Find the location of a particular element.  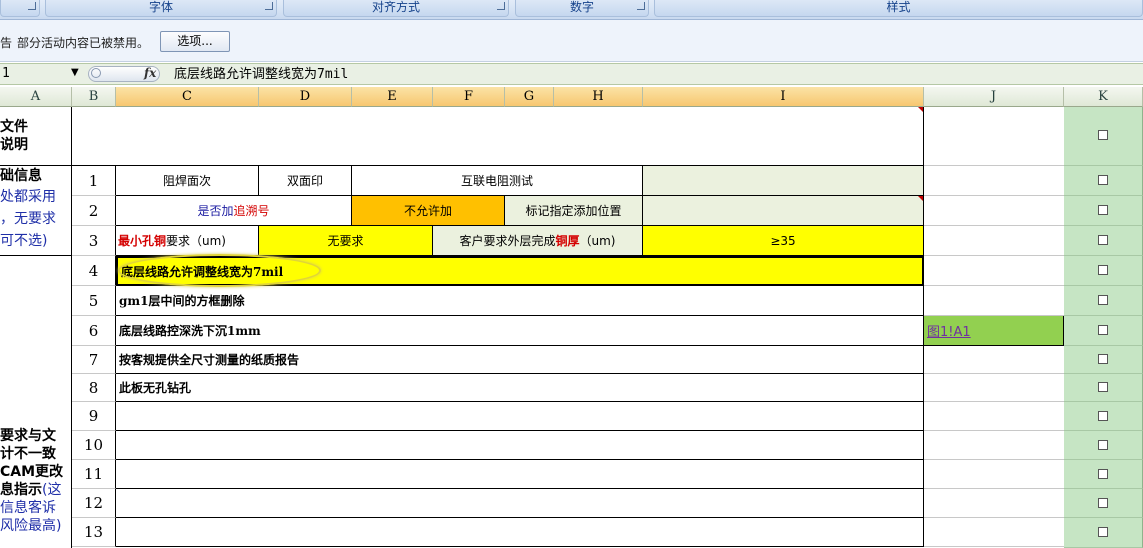

formula-bar is located at coordinates (571, 74).